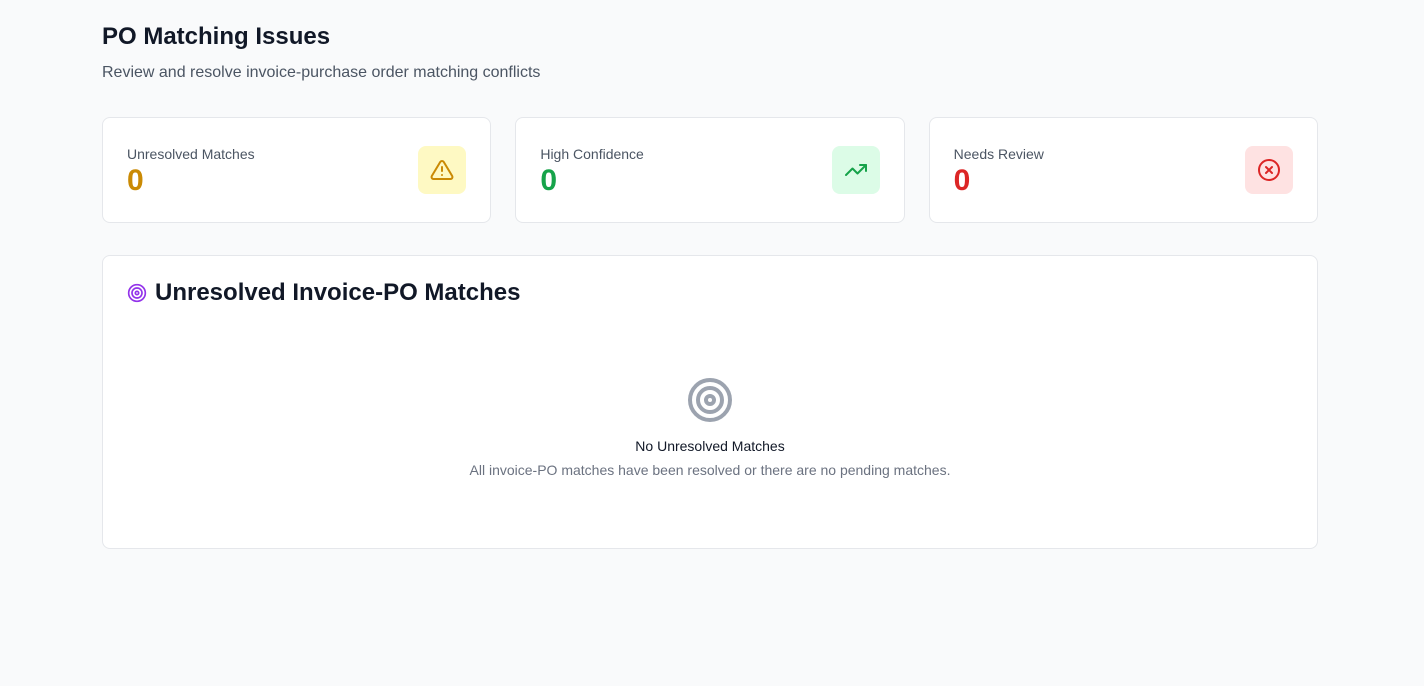 The image size is (1424, 686). I want to click on stat-label: Unresolved Matches, so click(191, 154).